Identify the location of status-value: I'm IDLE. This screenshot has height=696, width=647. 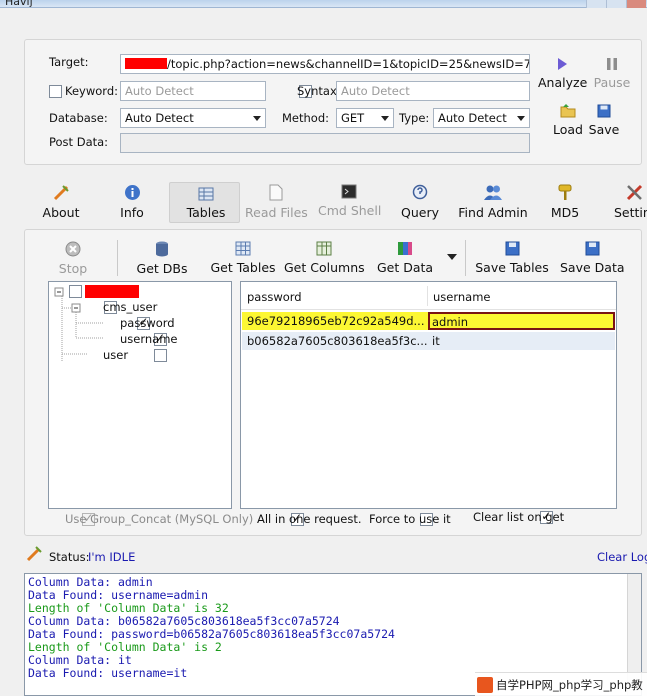
(112, 557).